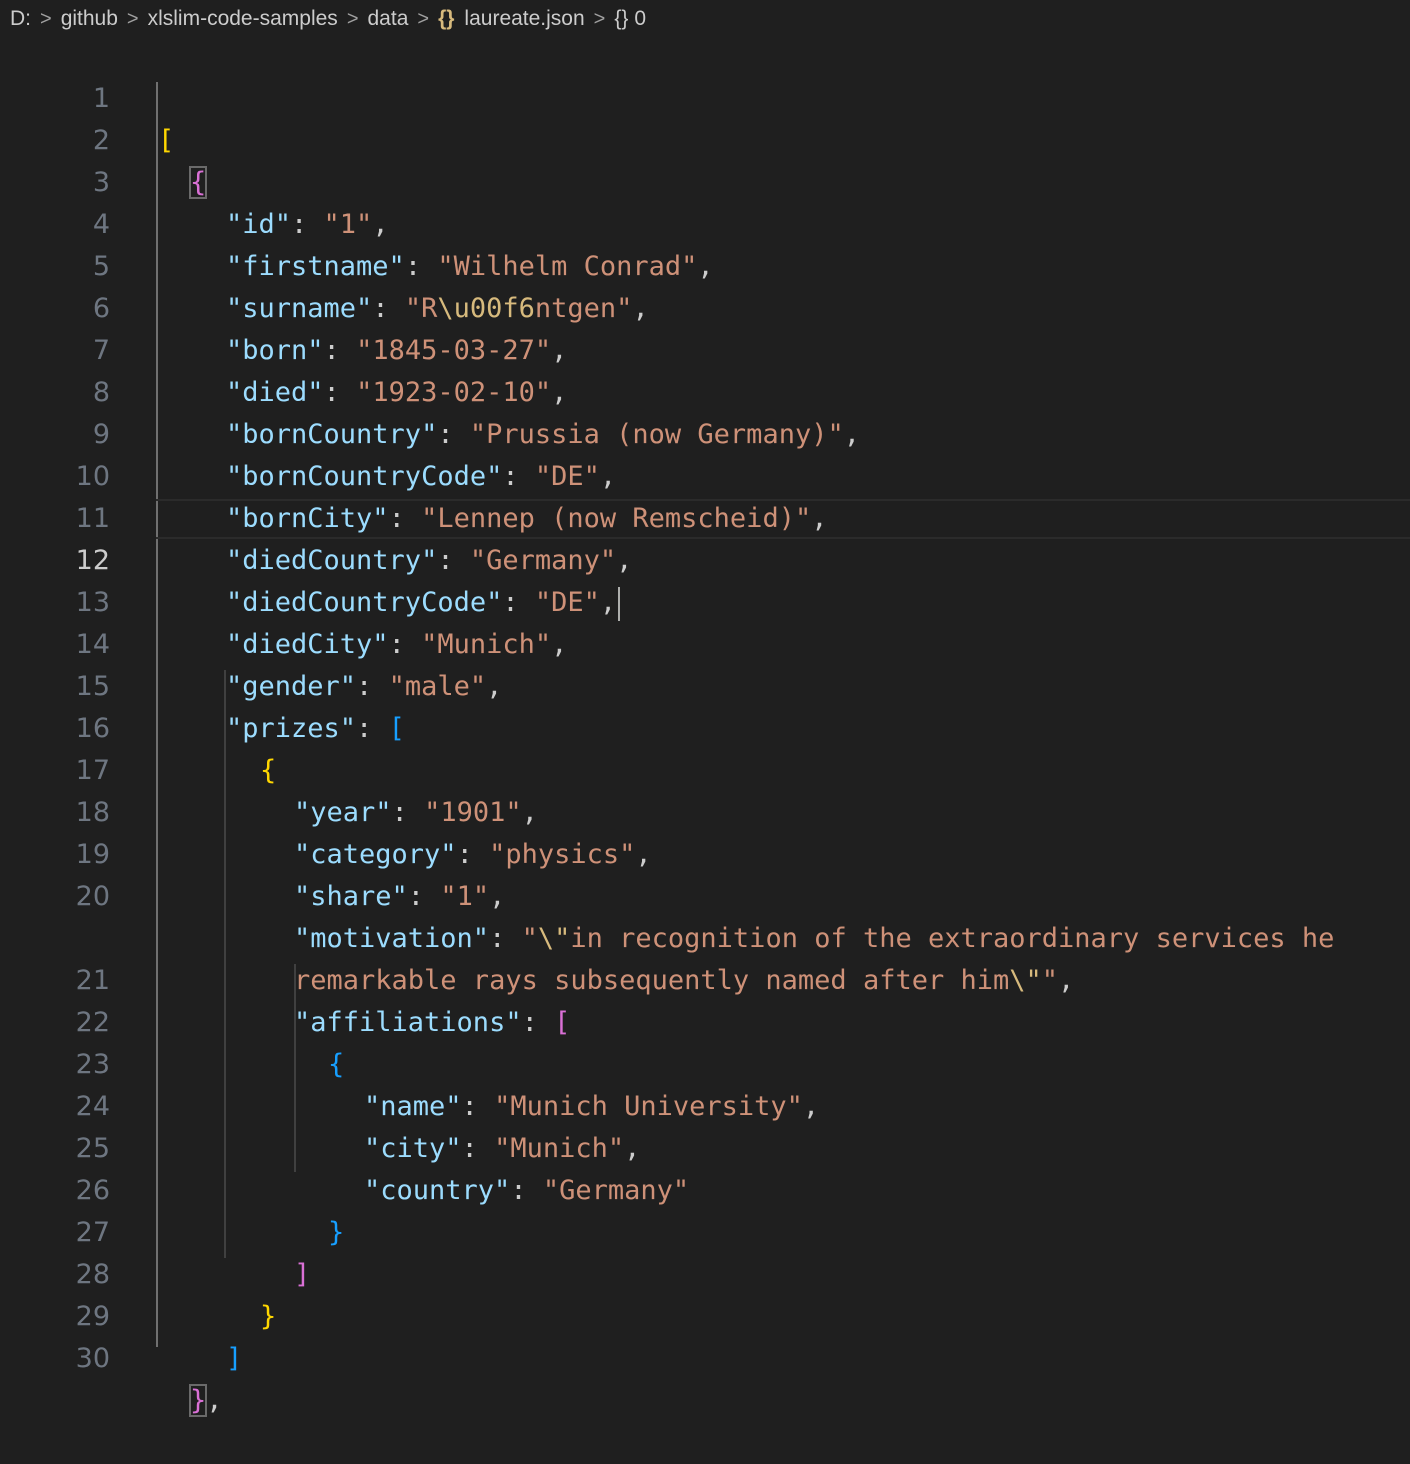 Image resolution: width=1410 pixels, height=1464 pixels. I want to click on code-line: 9 "bornCountryCode": "DE",, so click(705, 432).